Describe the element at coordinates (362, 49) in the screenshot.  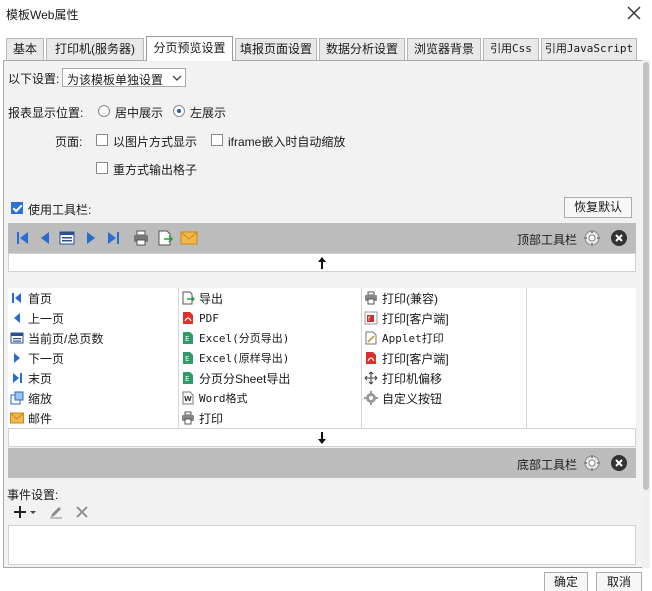
I see `tab-data-analysis: 数据分析设置` at that location.